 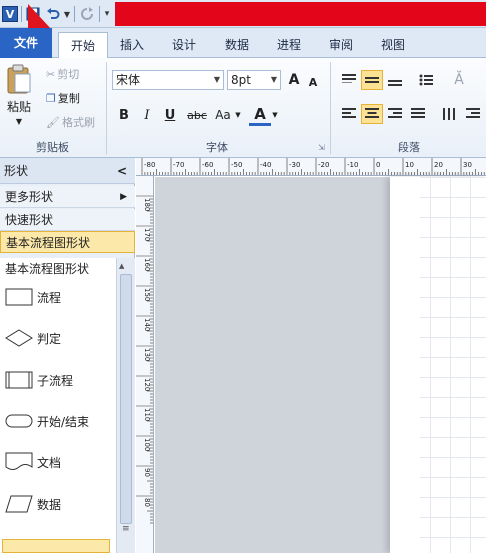 I want to click on copy-button: ❐ 复制, so click(x=63, y=98).